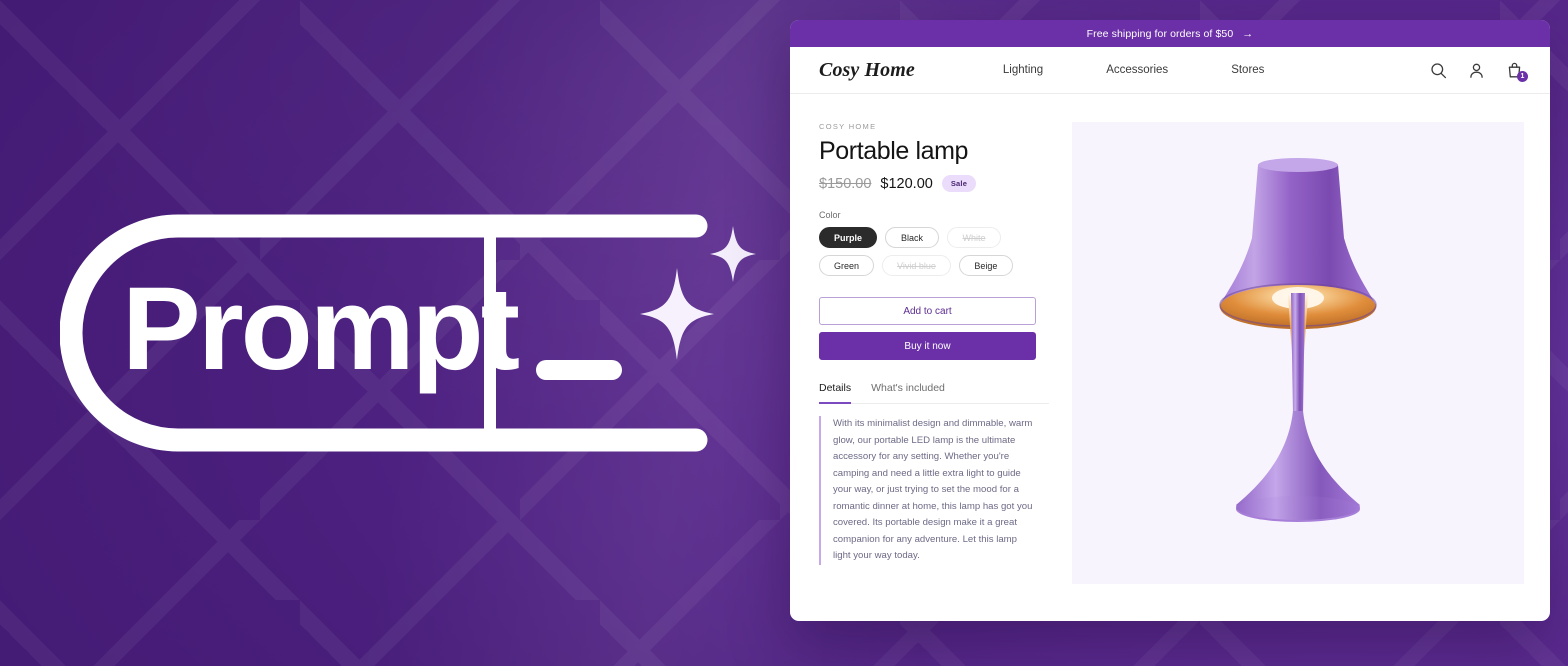 The image size is (1568, 666). What do you see at coordinates (906, 183) in the screenshot?
I see `current-price: $120.00` at bounding box center [906, 183].